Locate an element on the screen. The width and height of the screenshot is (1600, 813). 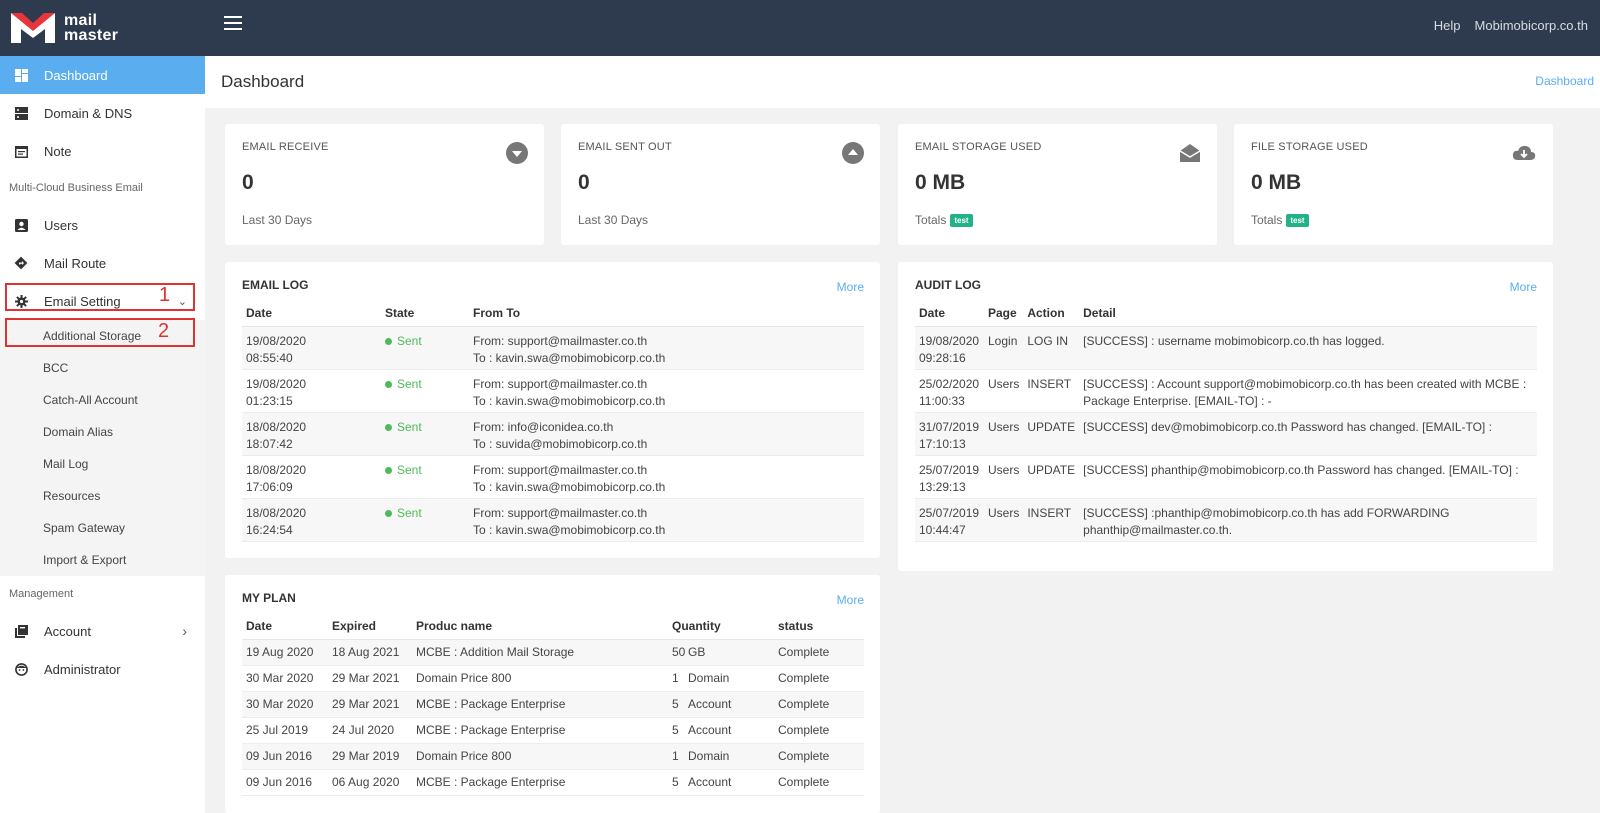
plan-quantity: 50 GB is located at coordinates (721, 652).